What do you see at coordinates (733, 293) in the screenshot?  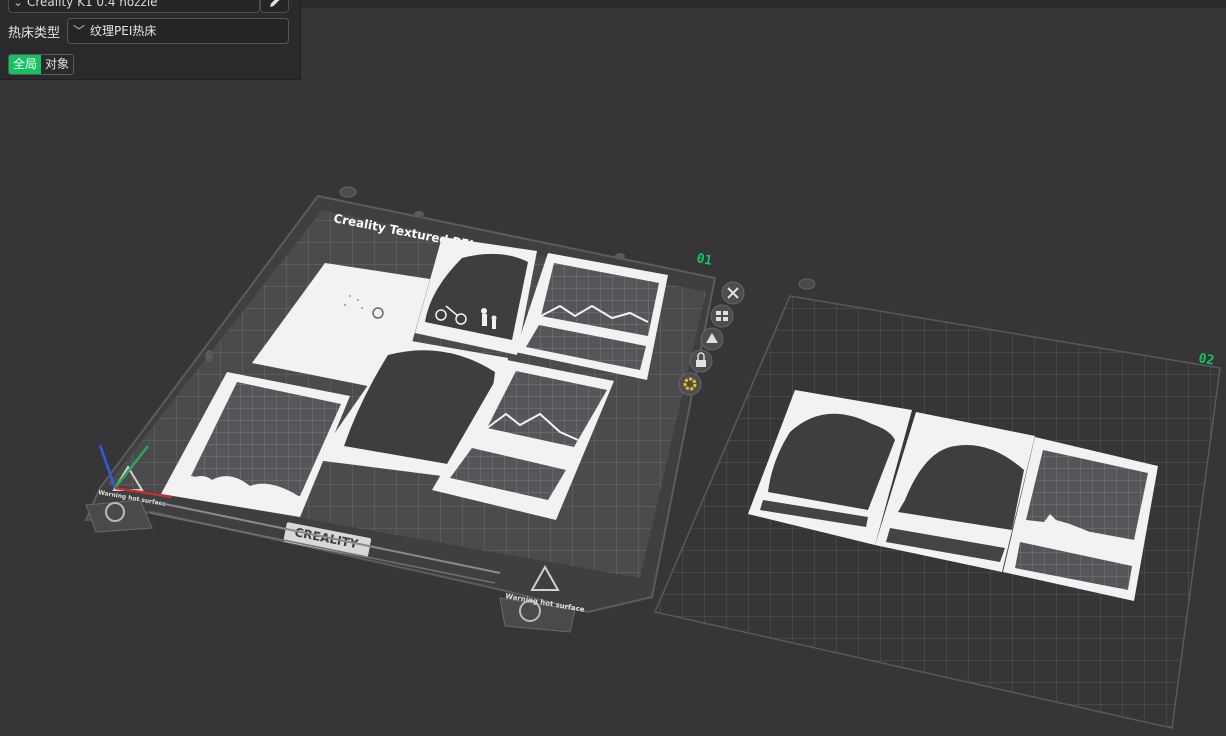 I see `close-plate-button` at bounding box center [733, 293].